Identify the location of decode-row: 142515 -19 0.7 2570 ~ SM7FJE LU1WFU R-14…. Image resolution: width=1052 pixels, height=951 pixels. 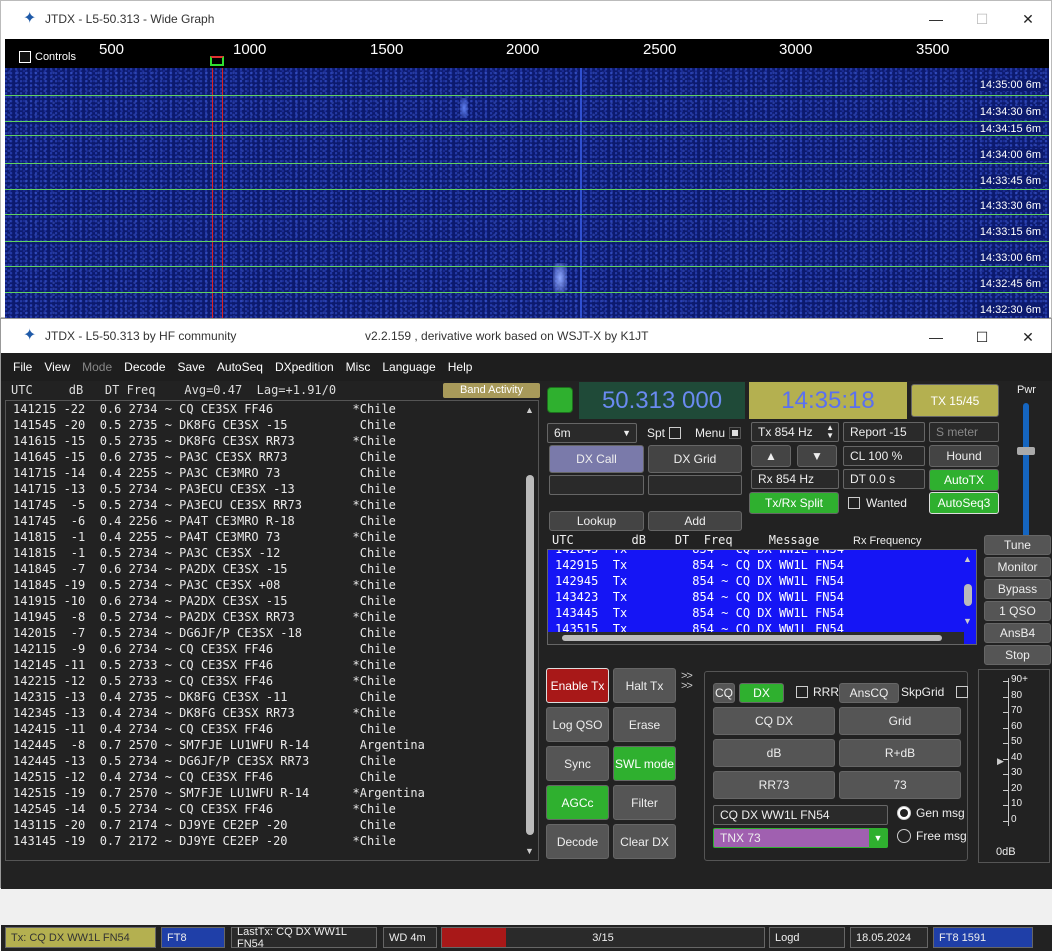
(272, 793).